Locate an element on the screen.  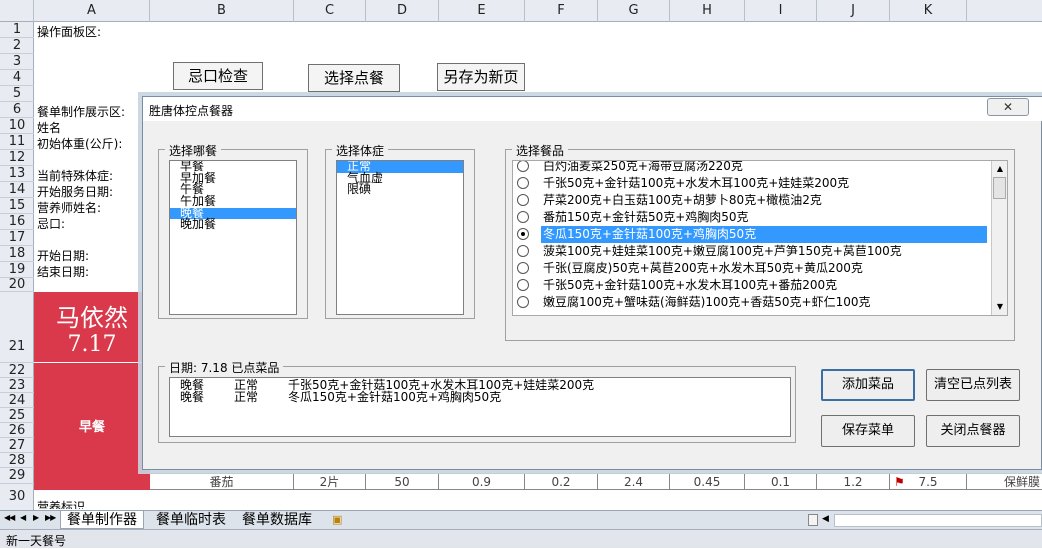
food-value-cell: 2.4 is located at coordinates (634, 482).